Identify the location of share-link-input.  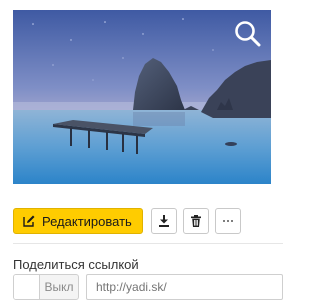
(184, 287).